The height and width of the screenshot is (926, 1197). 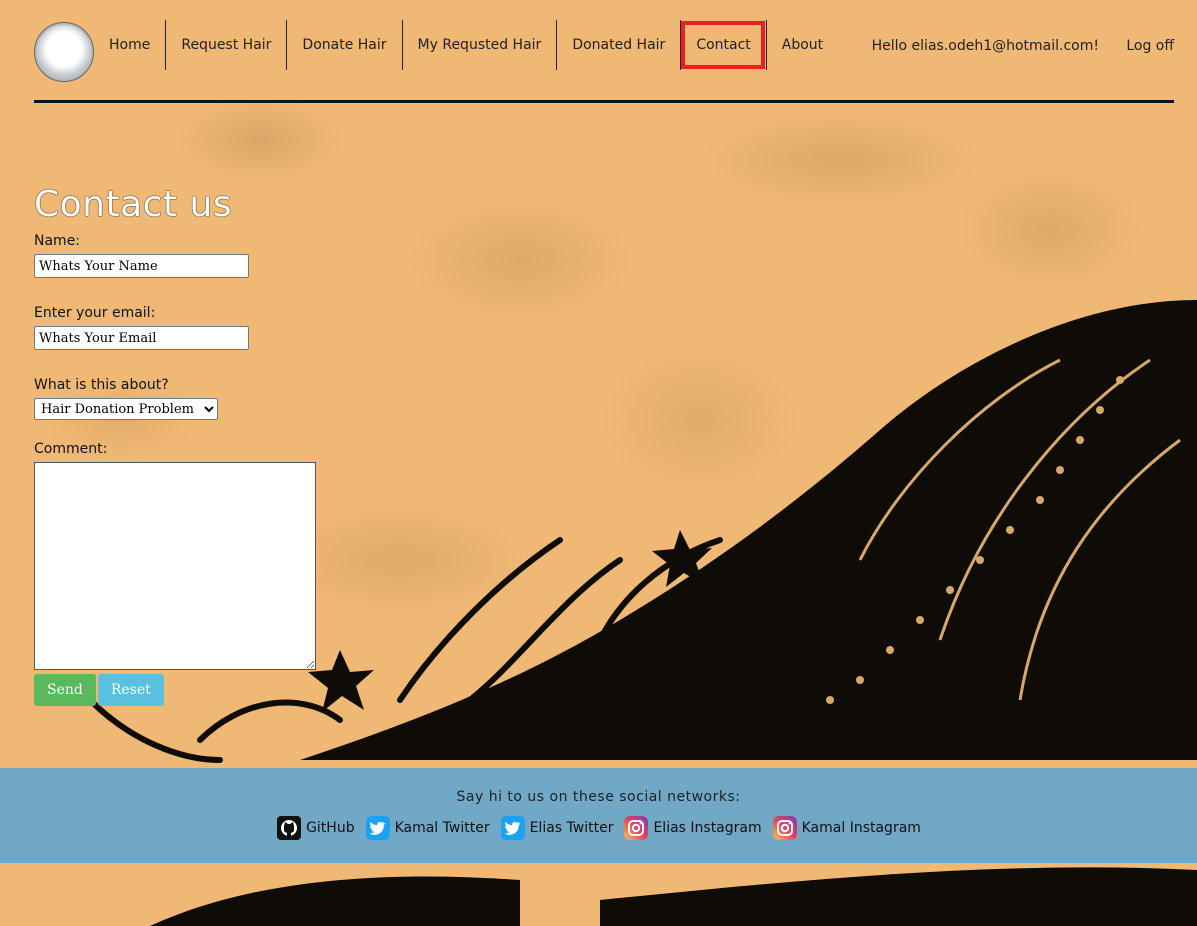 I want to click on github-icon, so click(x=289, y=828).